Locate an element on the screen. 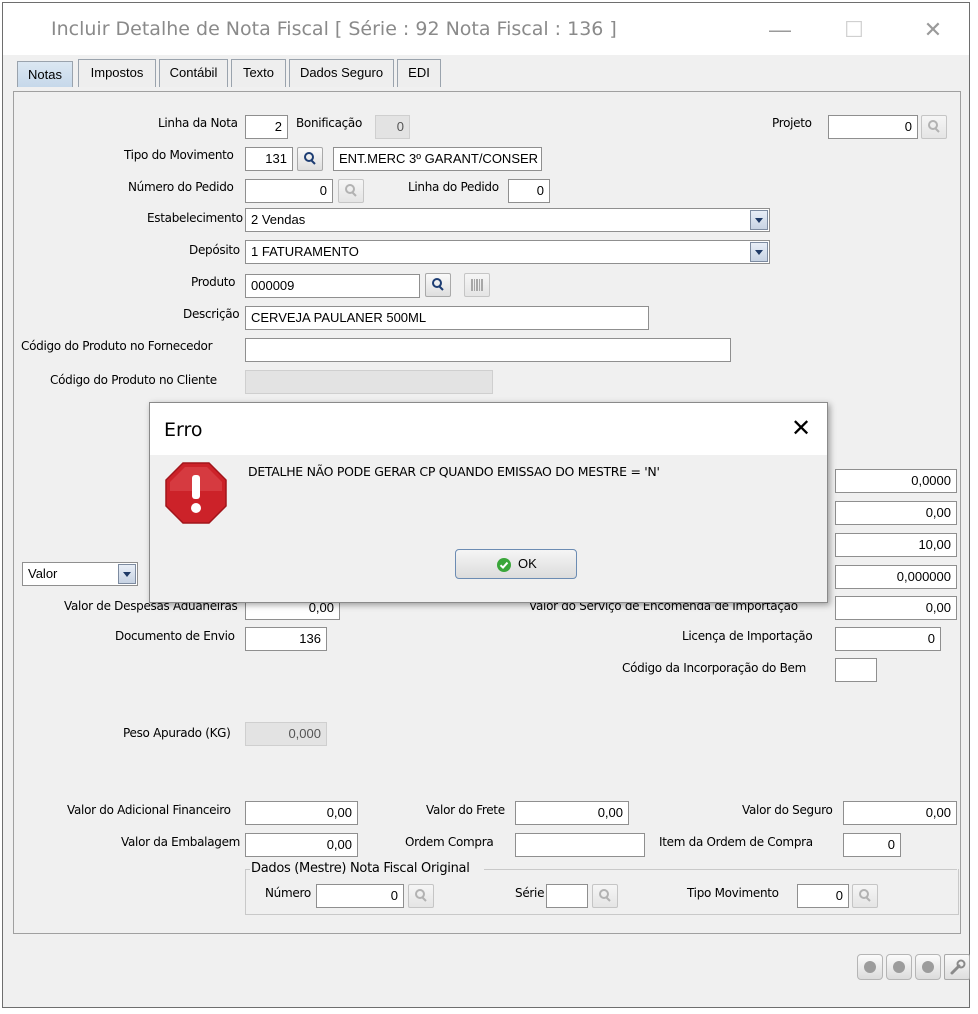 The width and height of the screenshot is (978, 1014). peso-input: 0,000 is located at coordinates (286, 734).